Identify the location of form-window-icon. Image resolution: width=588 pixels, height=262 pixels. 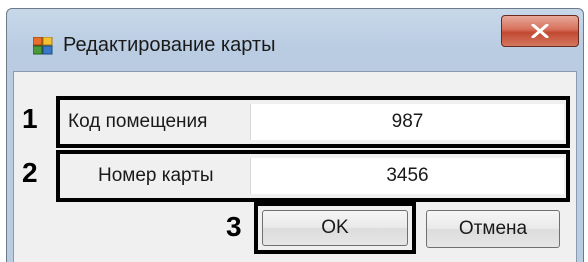
(42, 45).